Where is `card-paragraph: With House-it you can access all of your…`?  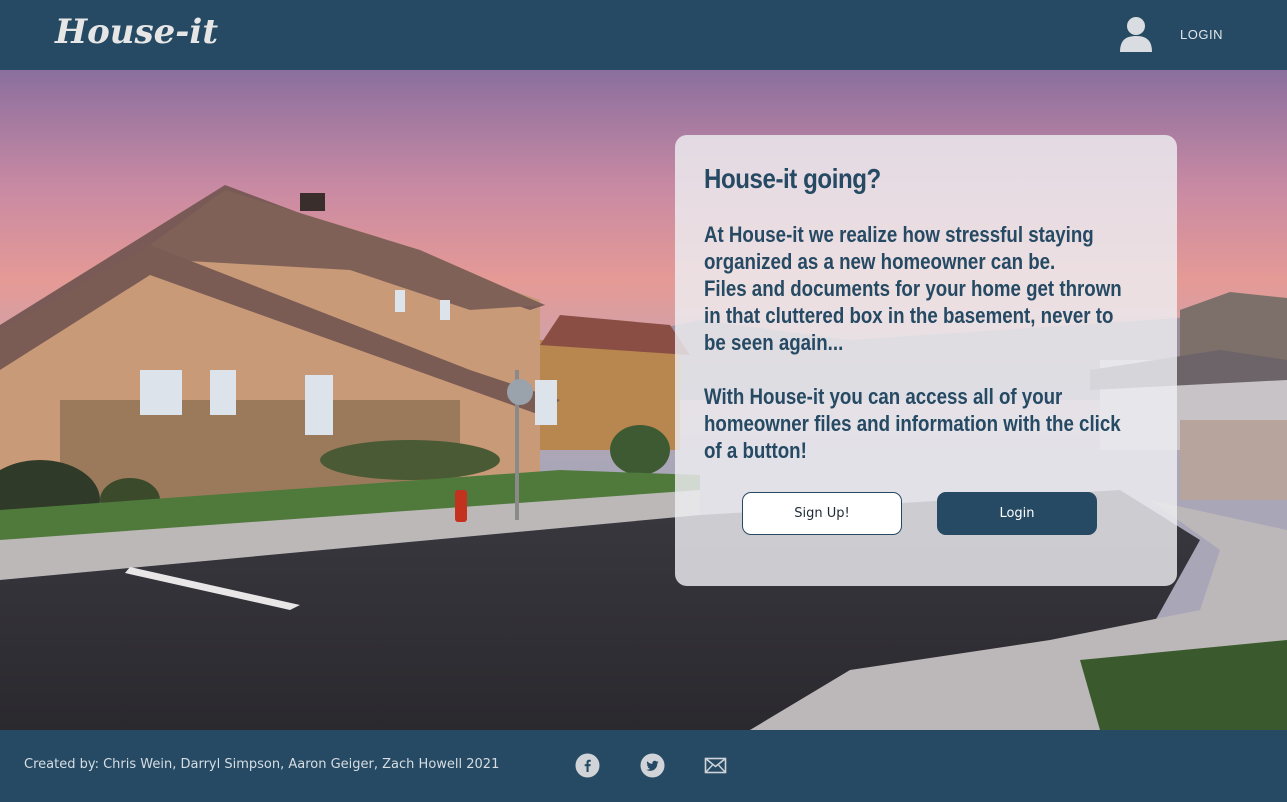
card-paragraph: With House-it you can access all of your… is located at coordinates (912, 423).